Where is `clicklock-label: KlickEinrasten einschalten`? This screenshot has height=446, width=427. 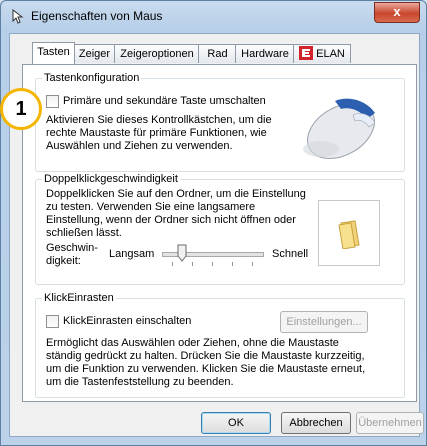 clicklock-label: KlickEinrasten einschalten is located at coordinates (127, 321).